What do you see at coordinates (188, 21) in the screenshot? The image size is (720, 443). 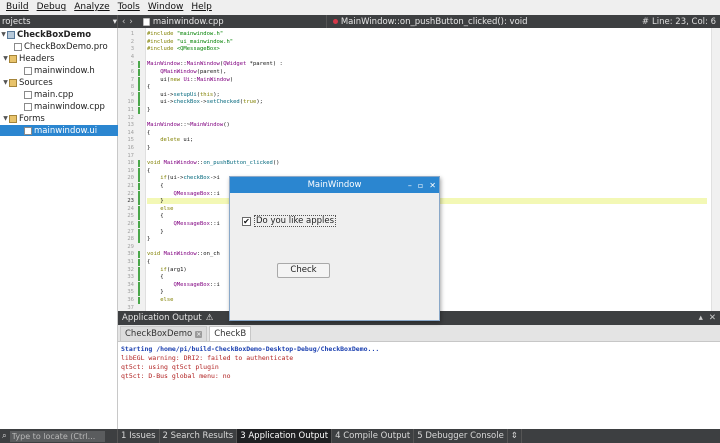 I see `file-tab-label: mainwindow.cpp` at bounding box center [188, 21].